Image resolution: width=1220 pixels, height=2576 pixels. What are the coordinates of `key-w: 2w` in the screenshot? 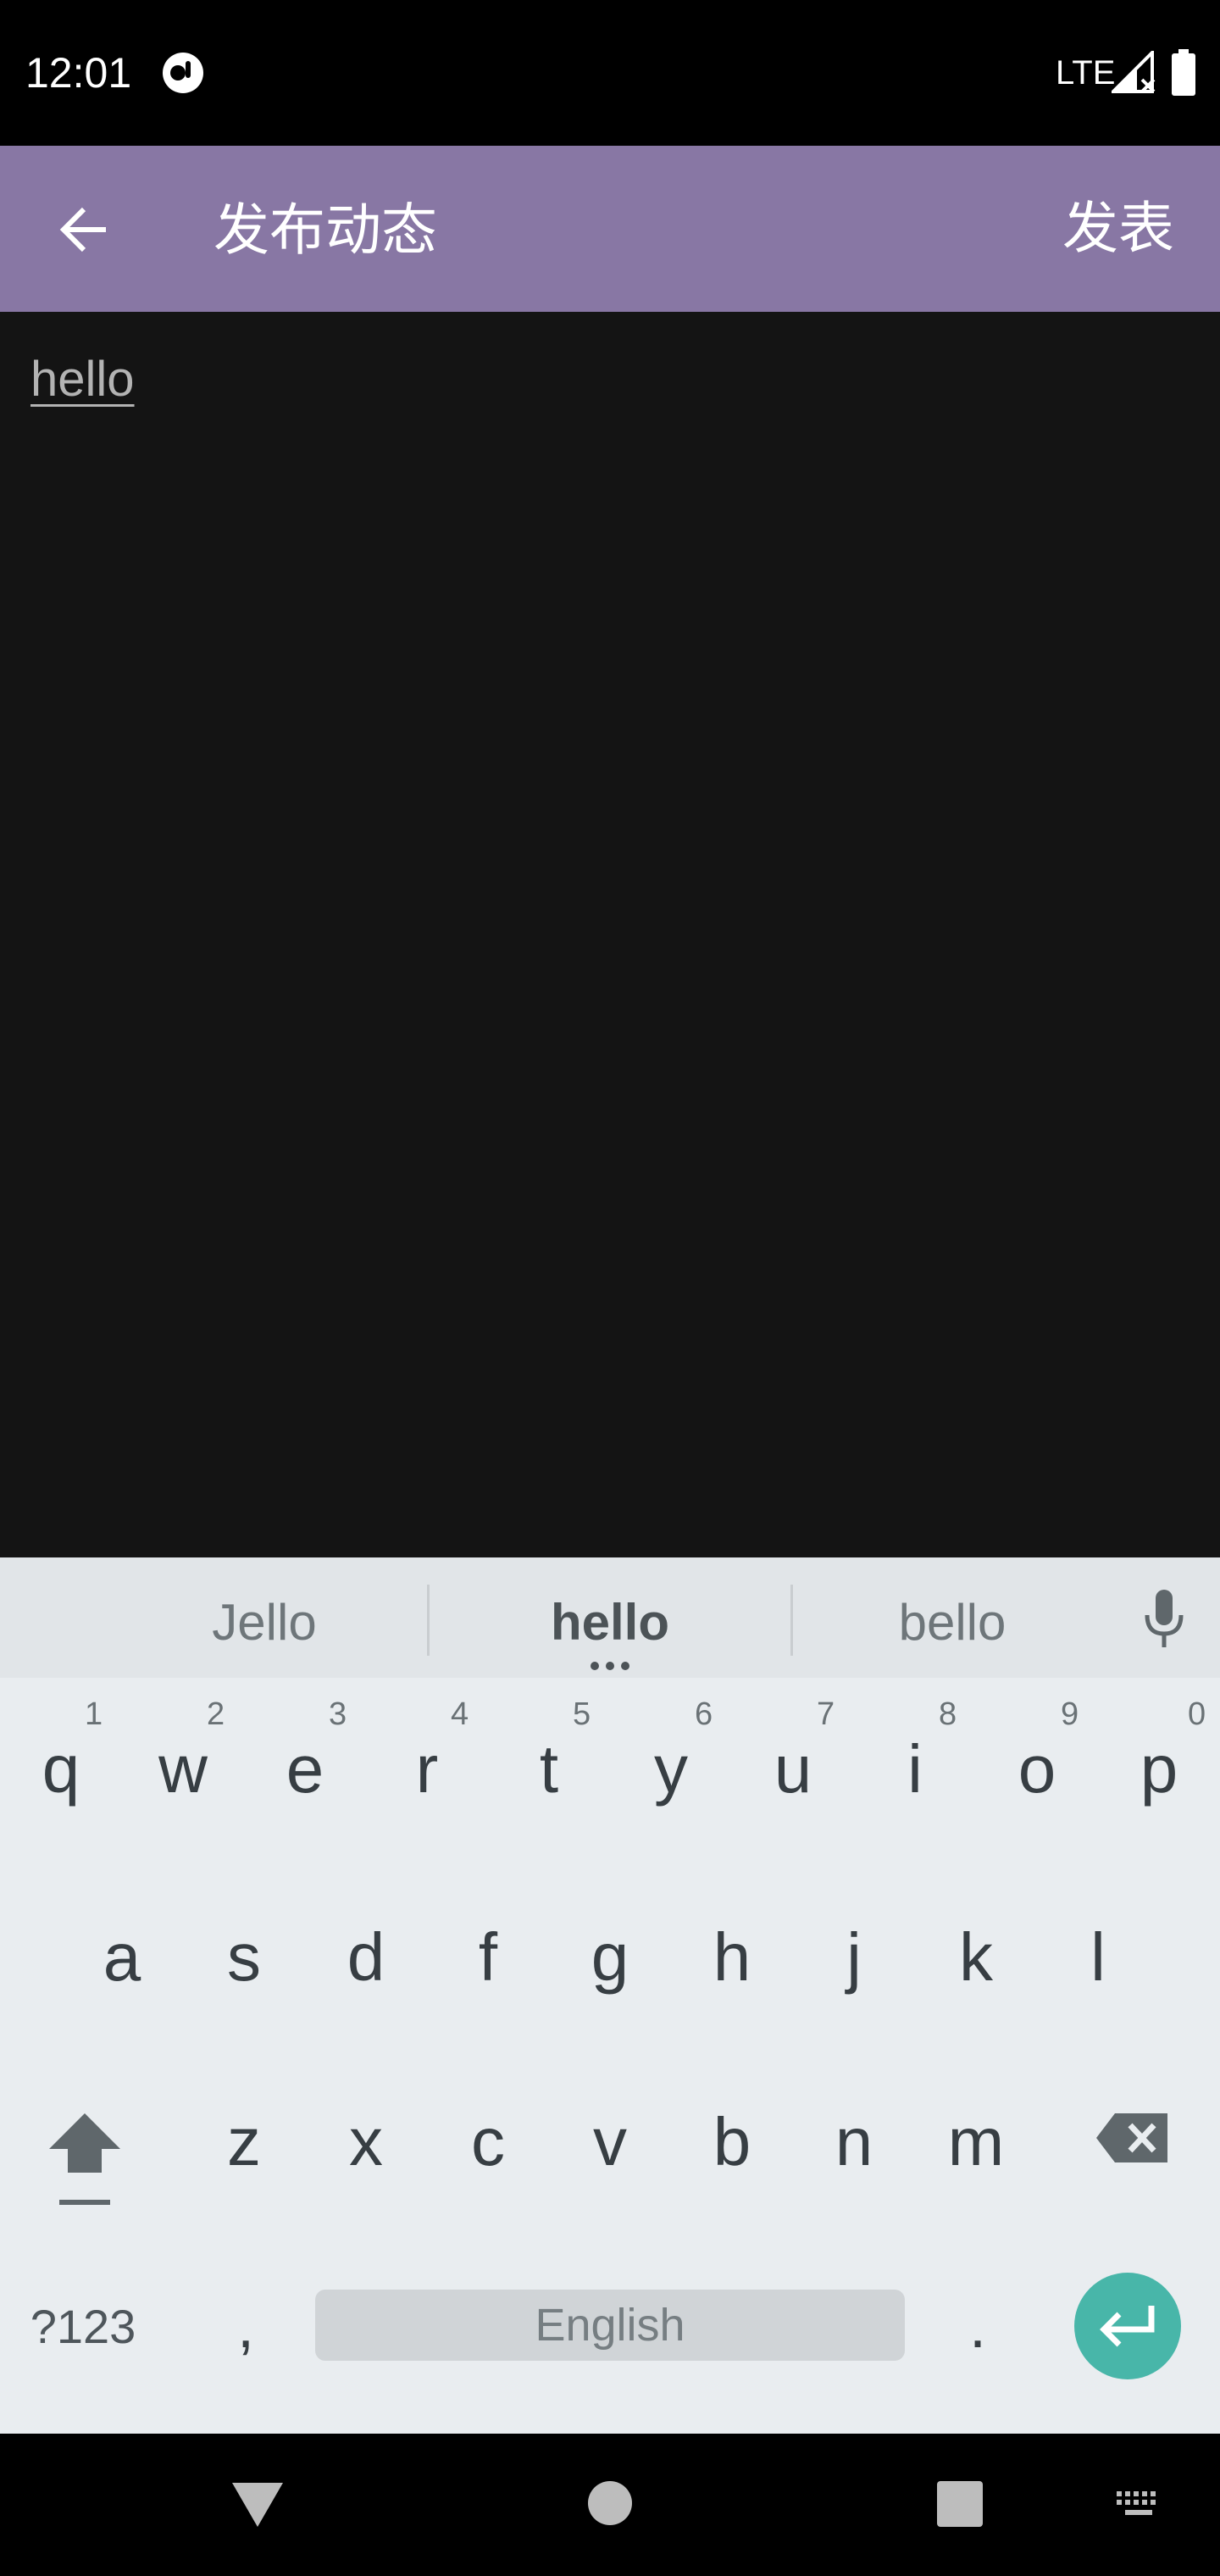 It's located at (183, 1776).